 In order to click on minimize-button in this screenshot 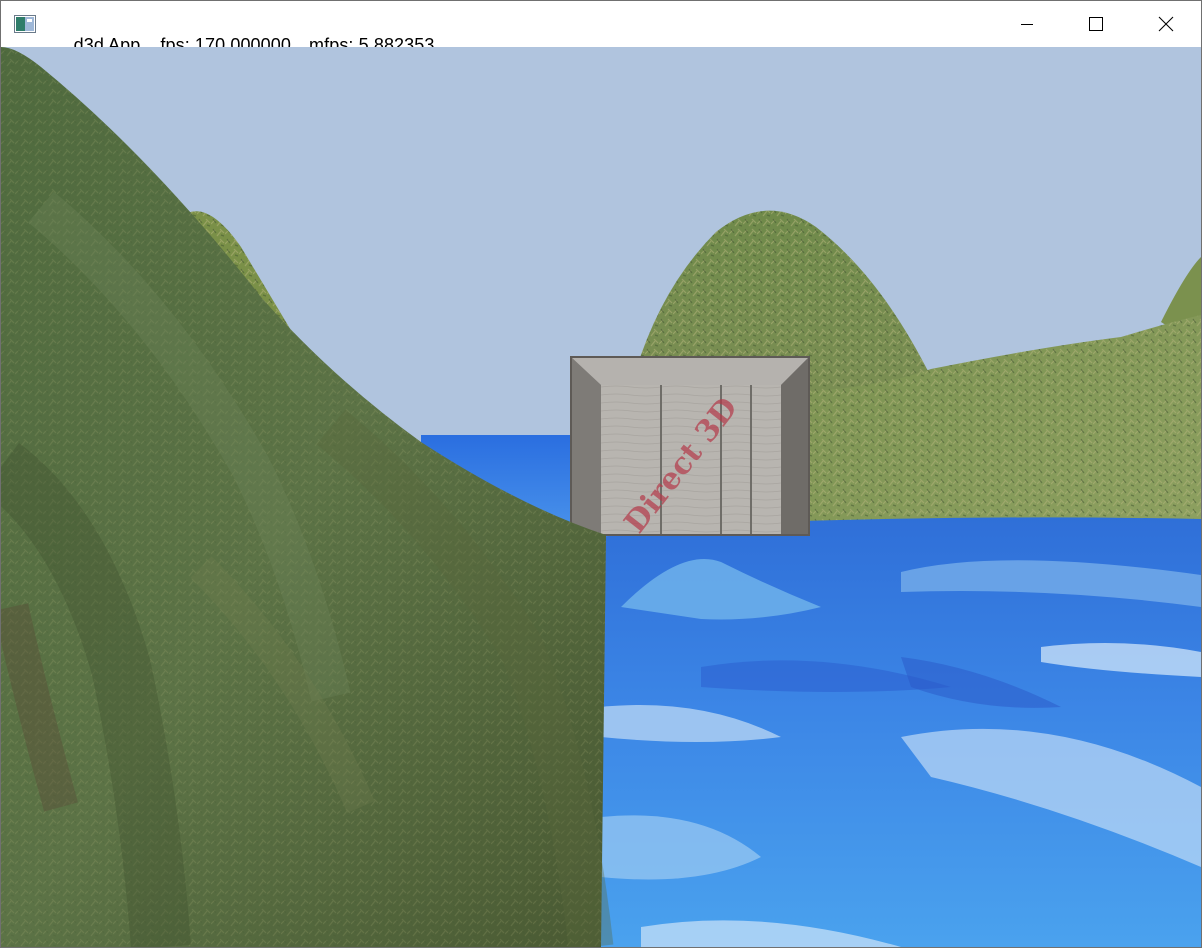, I will do `click(1027, 24)`.